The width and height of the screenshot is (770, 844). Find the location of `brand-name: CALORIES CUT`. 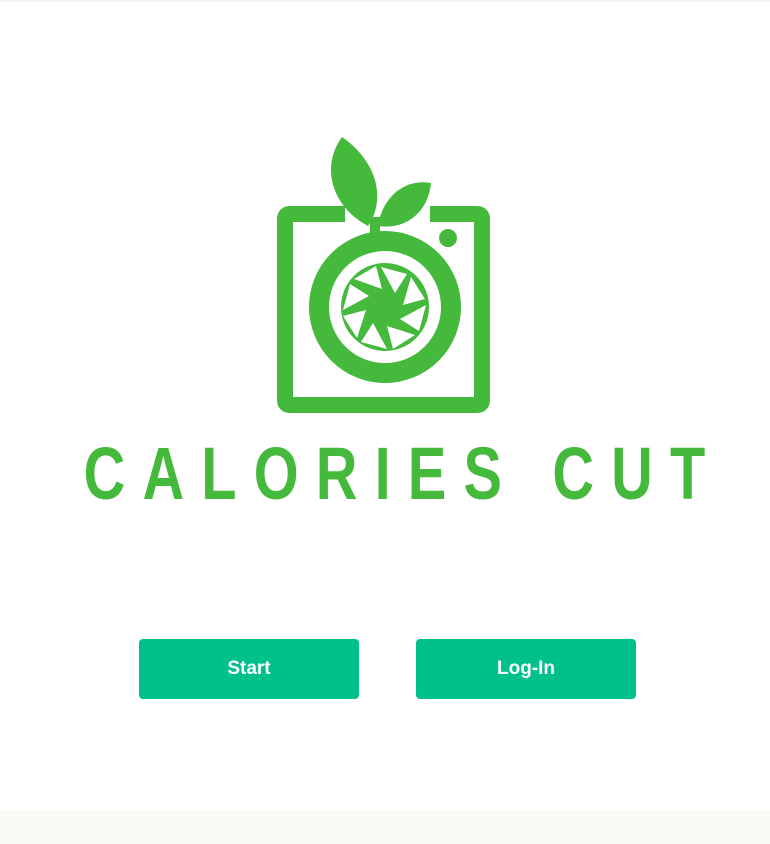

brand-name: CALORIES CUT is located at coordinates (403, 473).